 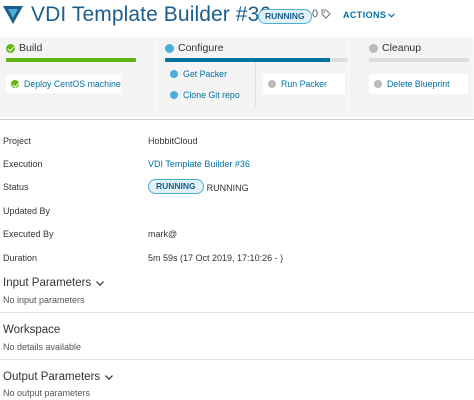 I want to click on tag-counter: 0, so click(x=321, y=14).